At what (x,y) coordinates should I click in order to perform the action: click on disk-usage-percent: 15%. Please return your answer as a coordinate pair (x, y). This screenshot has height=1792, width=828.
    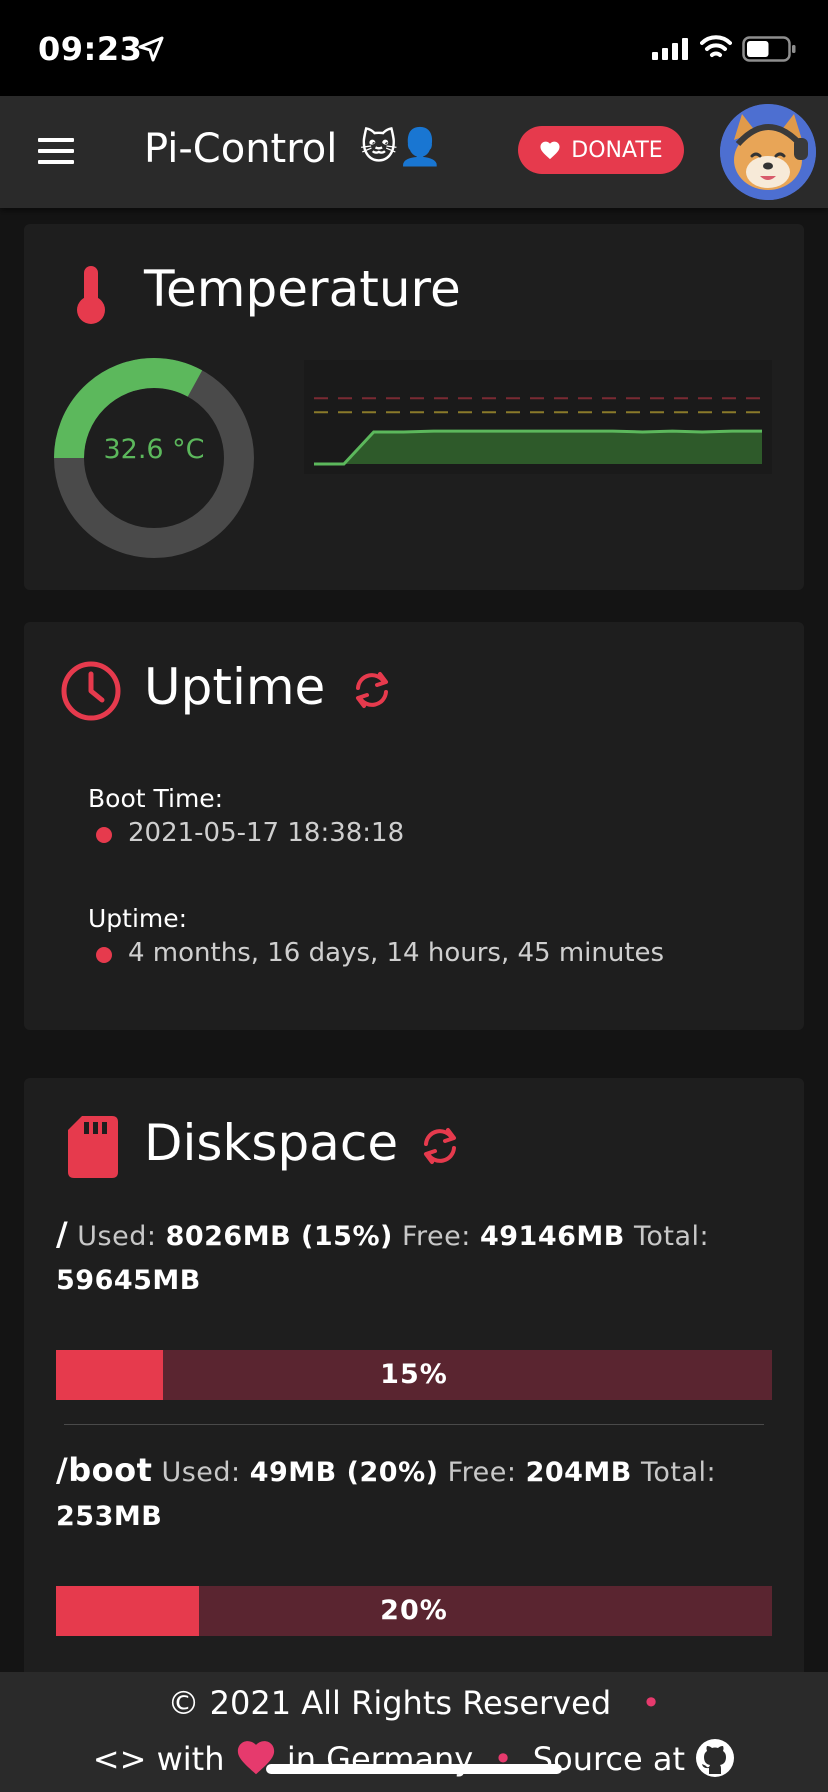
    Looking at the image, I should click on (414, 1374).